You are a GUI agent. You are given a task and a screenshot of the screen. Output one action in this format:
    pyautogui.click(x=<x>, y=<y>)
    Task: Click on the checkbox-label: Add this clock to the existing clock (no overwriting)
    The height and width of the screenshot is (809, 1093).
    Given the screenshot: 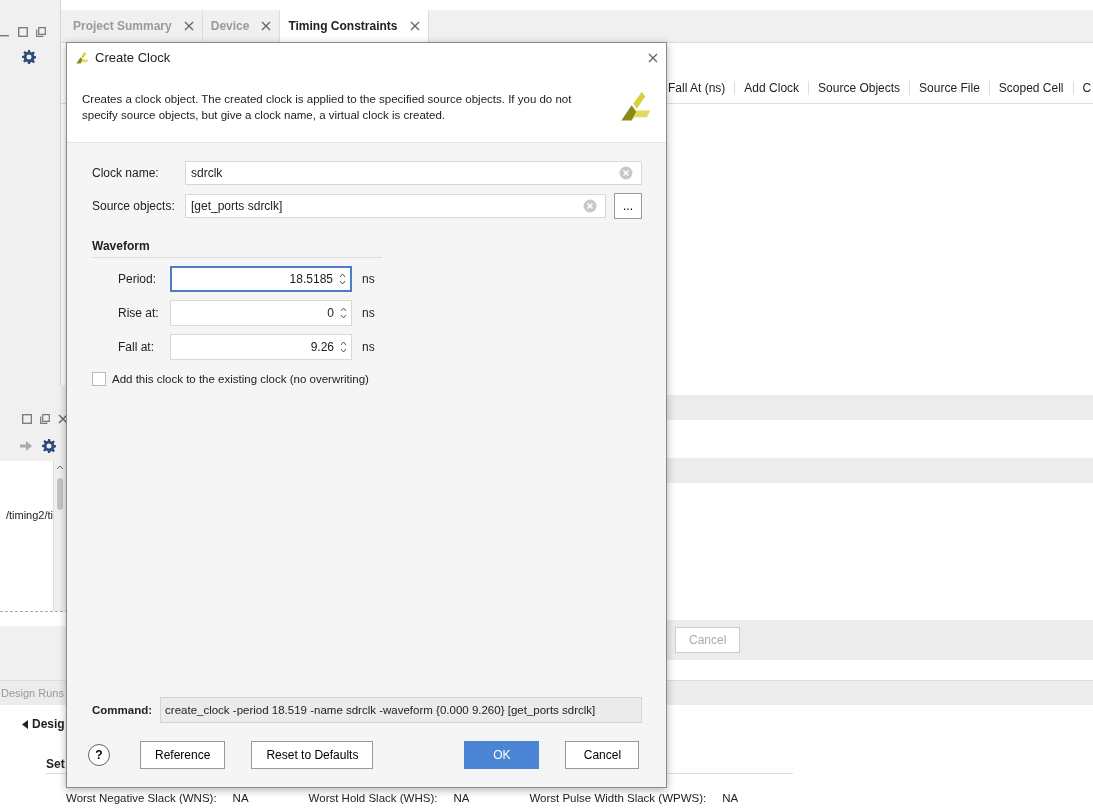 What is the action you would take?
    pyautogui.click(x=240, y=379)
    